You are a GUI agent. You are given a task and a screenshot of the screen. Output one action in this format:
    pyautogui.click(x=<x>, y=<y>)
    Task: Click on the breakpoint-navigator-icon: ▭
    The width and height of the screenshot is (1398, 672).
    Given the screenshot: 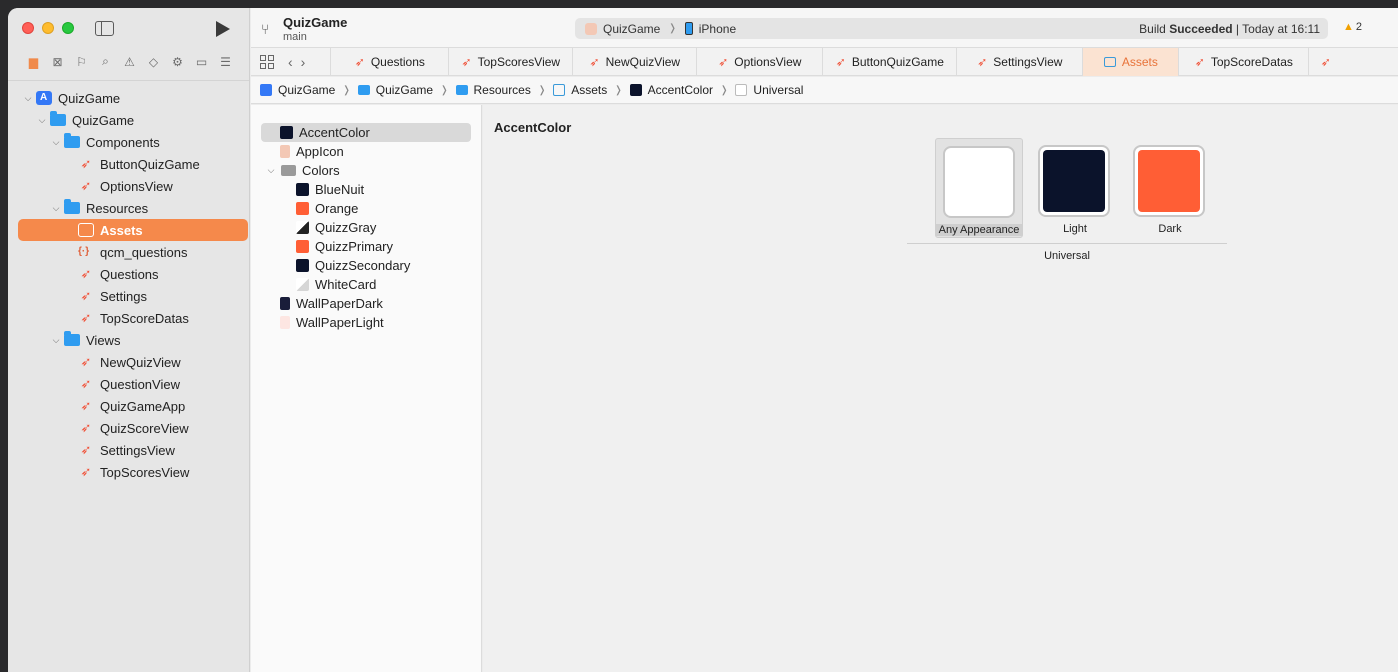 What is the action you would take?
    pyautogui.click(x=201, y=61)
    